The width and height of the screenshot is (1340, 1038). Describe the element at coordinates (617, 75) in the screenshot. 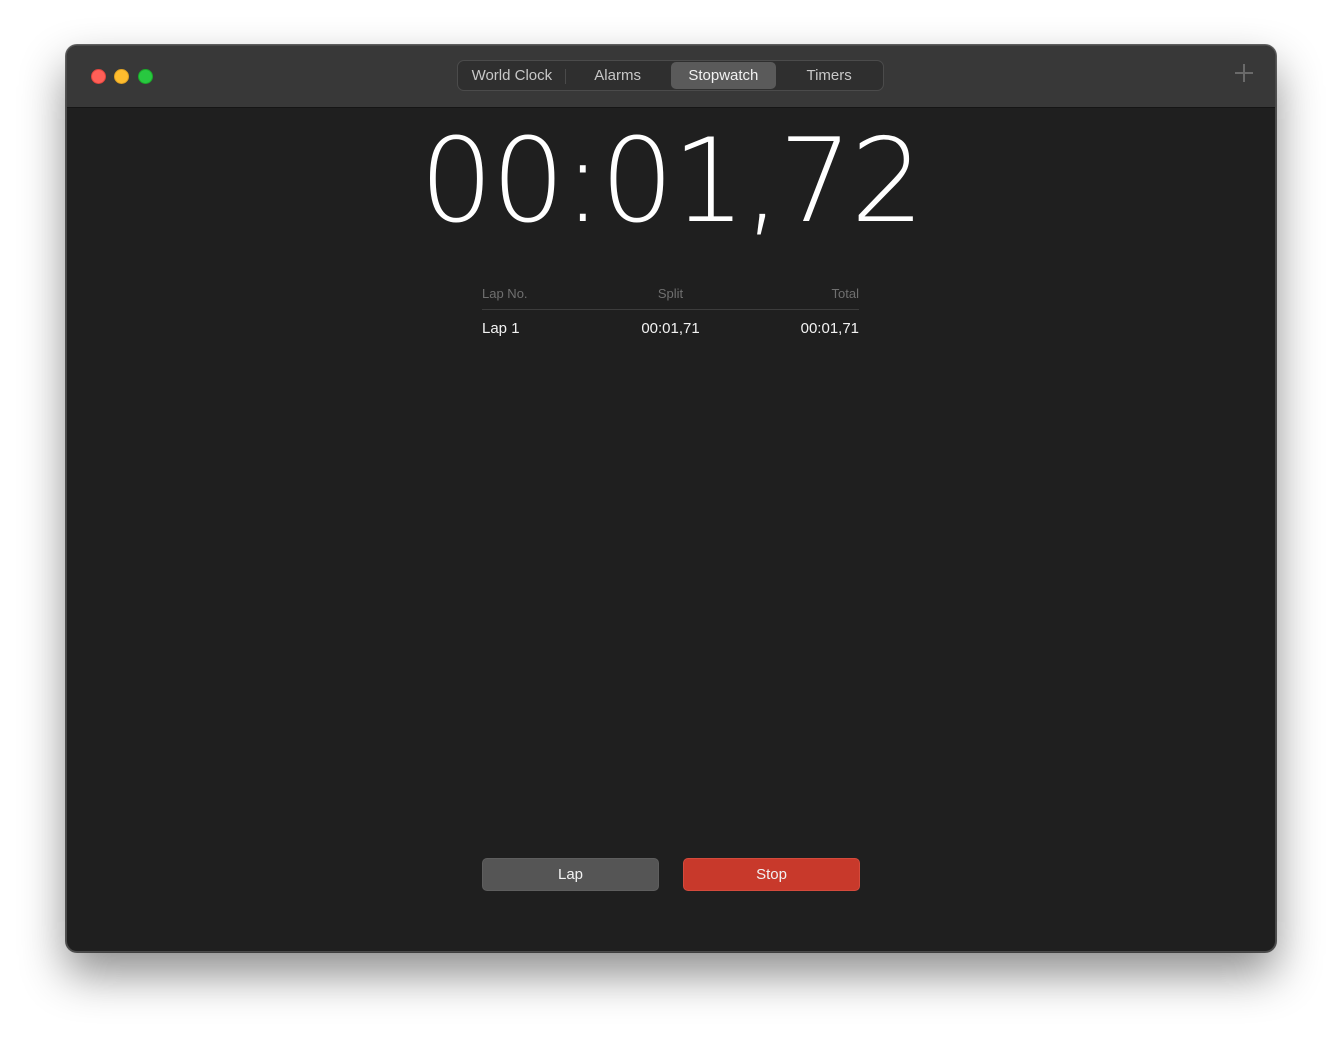

I see `tab-alarms: Alarms` at that location.